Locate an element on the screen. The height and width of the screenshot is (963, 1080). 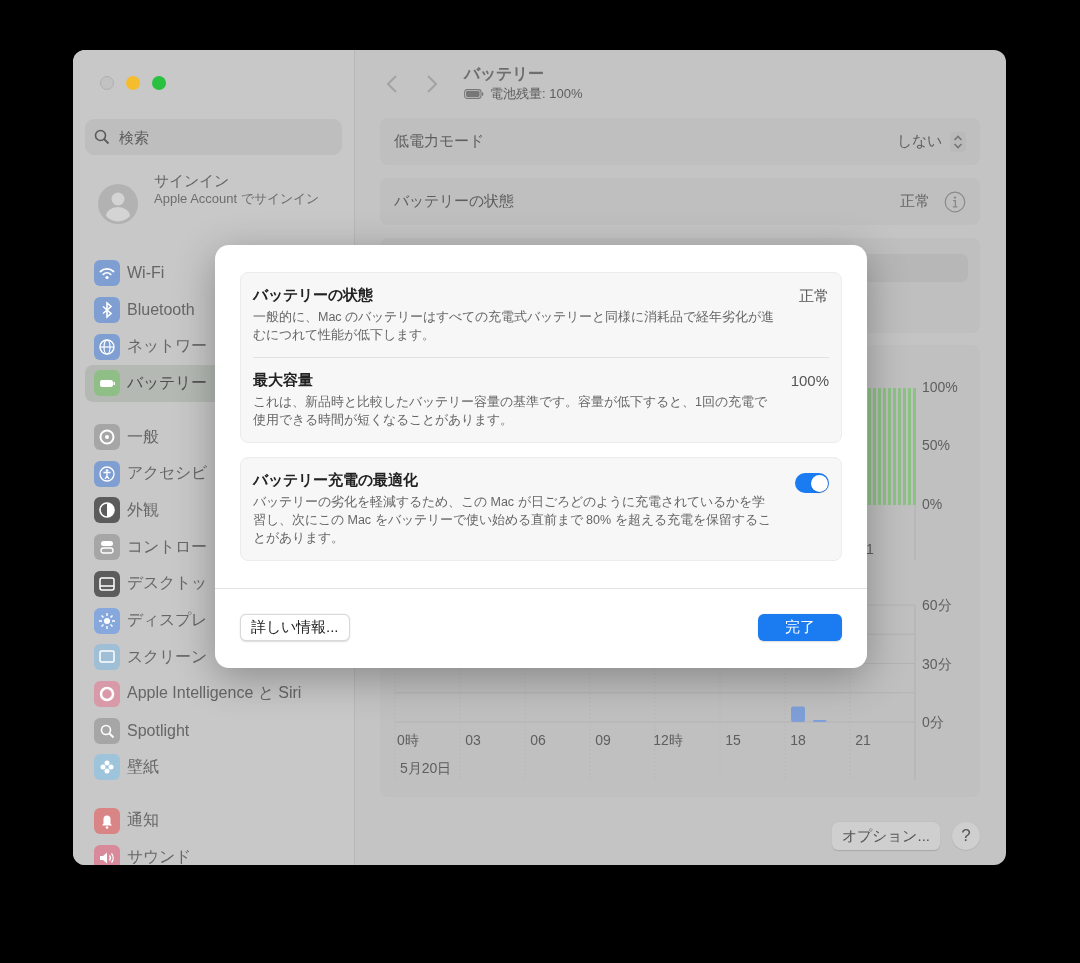
account-title: サインイン is located at coordinates (191, 181).